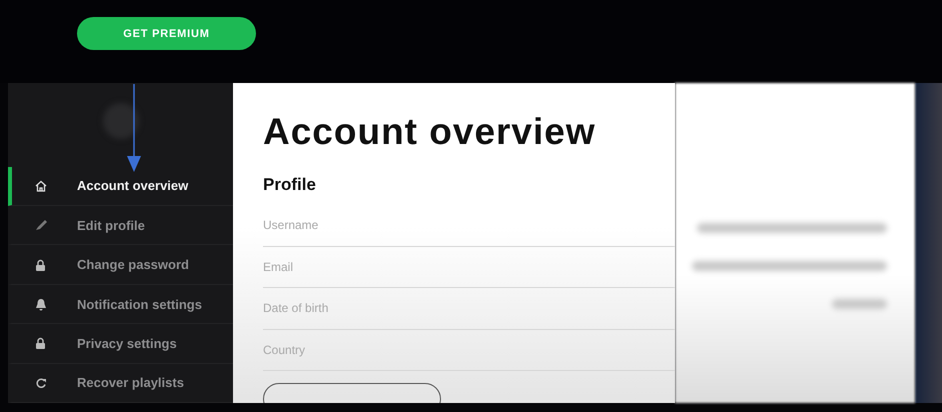  Describe the element at coordinates (41, 382) in the screenshot. I see `reload-icon` at that location.